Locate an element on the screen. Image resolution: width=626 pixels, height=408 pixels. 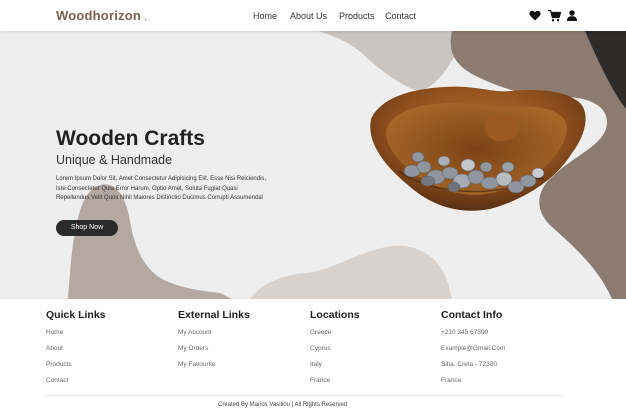
contact-email: Example@Gmail.Com is located at coordinates (473, 348).